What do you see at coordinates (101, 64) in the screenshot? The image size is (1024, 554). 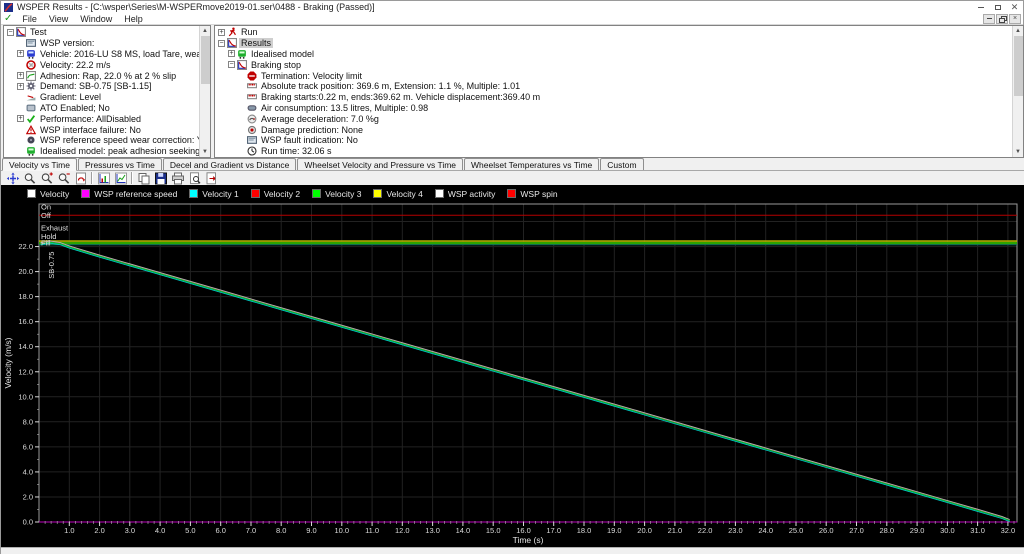 I see `tree-item: 30 Velocity: 22.2 m/s` at bounding box center [101, 64].